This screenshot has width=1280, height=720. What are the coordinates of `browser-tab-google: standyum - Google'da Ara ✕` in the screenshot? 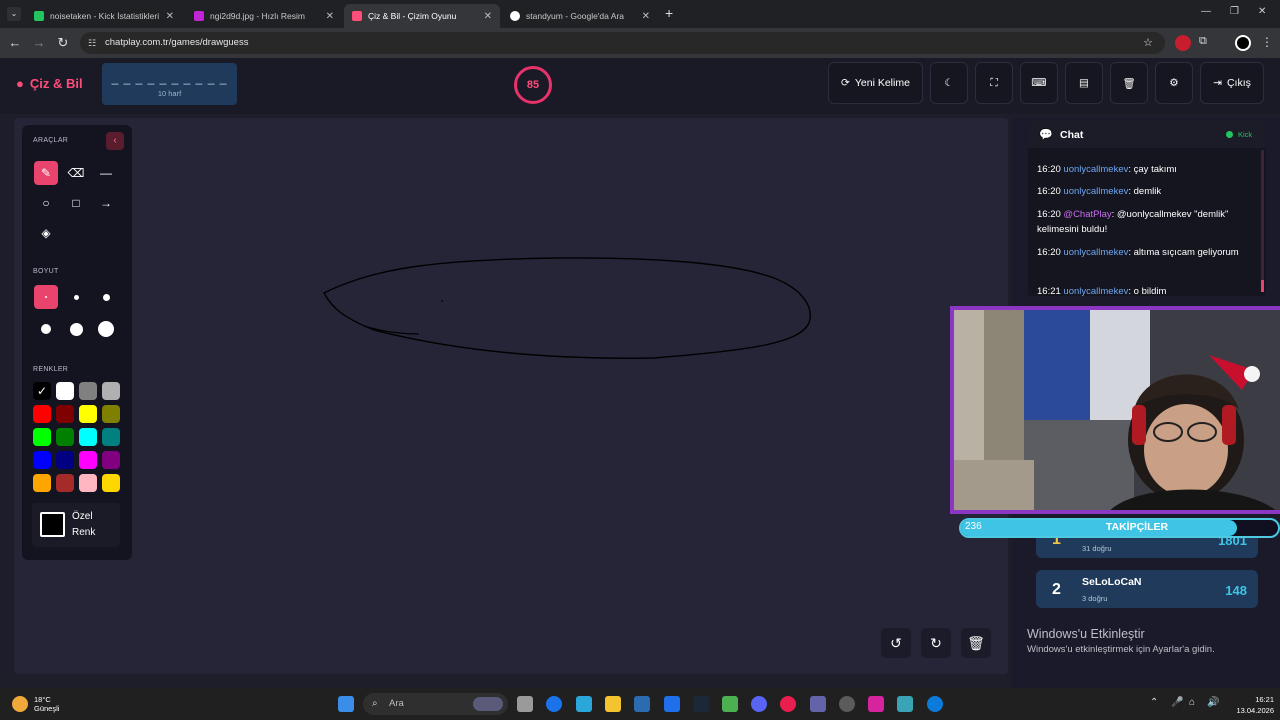 It's located at (580, 16).